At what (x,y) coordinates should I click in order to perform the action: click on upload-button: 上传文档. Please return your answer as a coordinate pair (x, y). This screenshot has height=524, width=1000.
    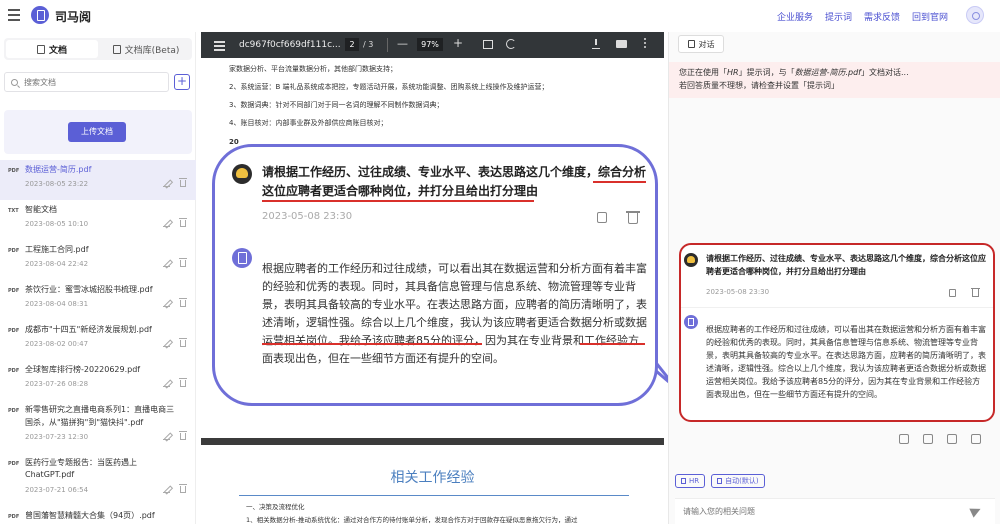
    Looking at the image, I should click on (97, 132).